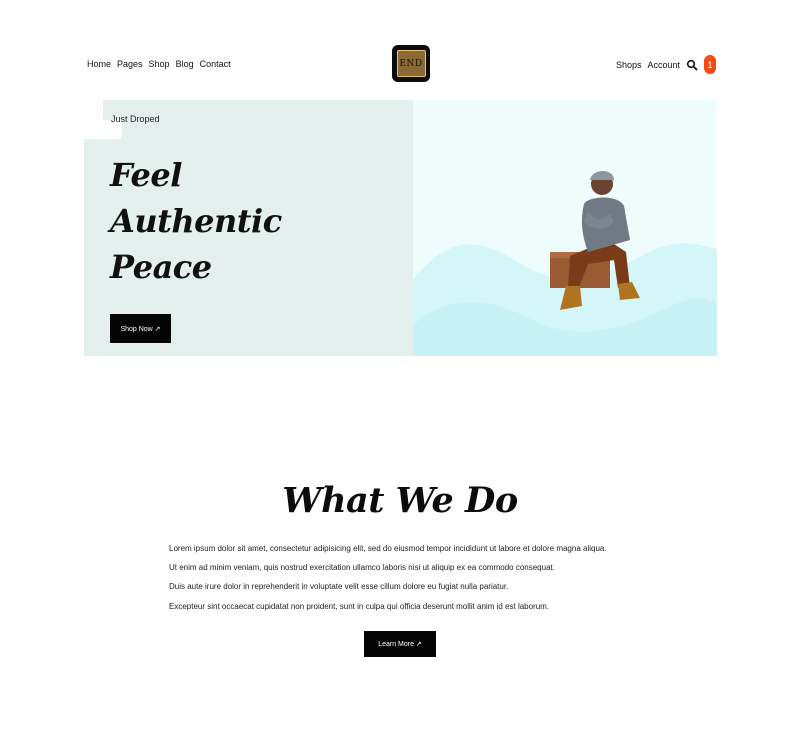 This screenshot has height=753, width=800. What do you see at coordinates (400, 644) in the screenshot?
I see `learn-more-button: Learn More ↗` at bounding box center [400, 644].